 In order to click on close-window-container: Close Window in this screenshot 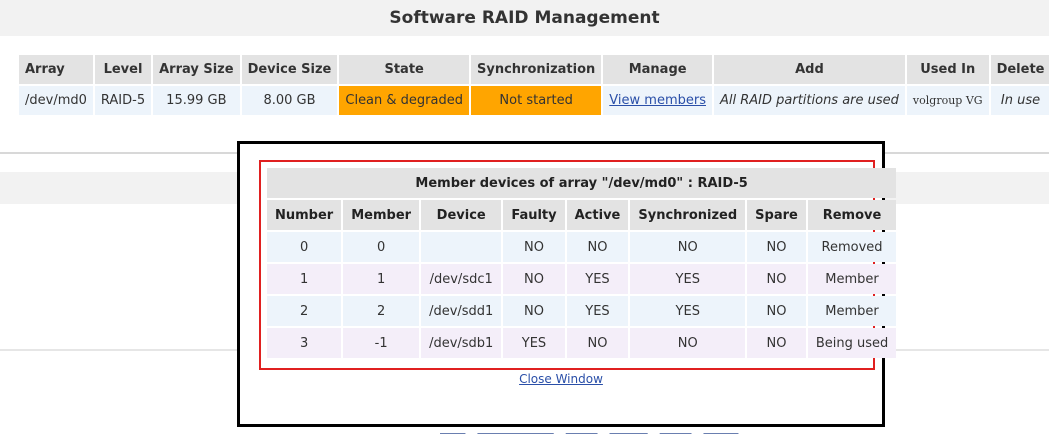, I will do `click(561, 379)`.